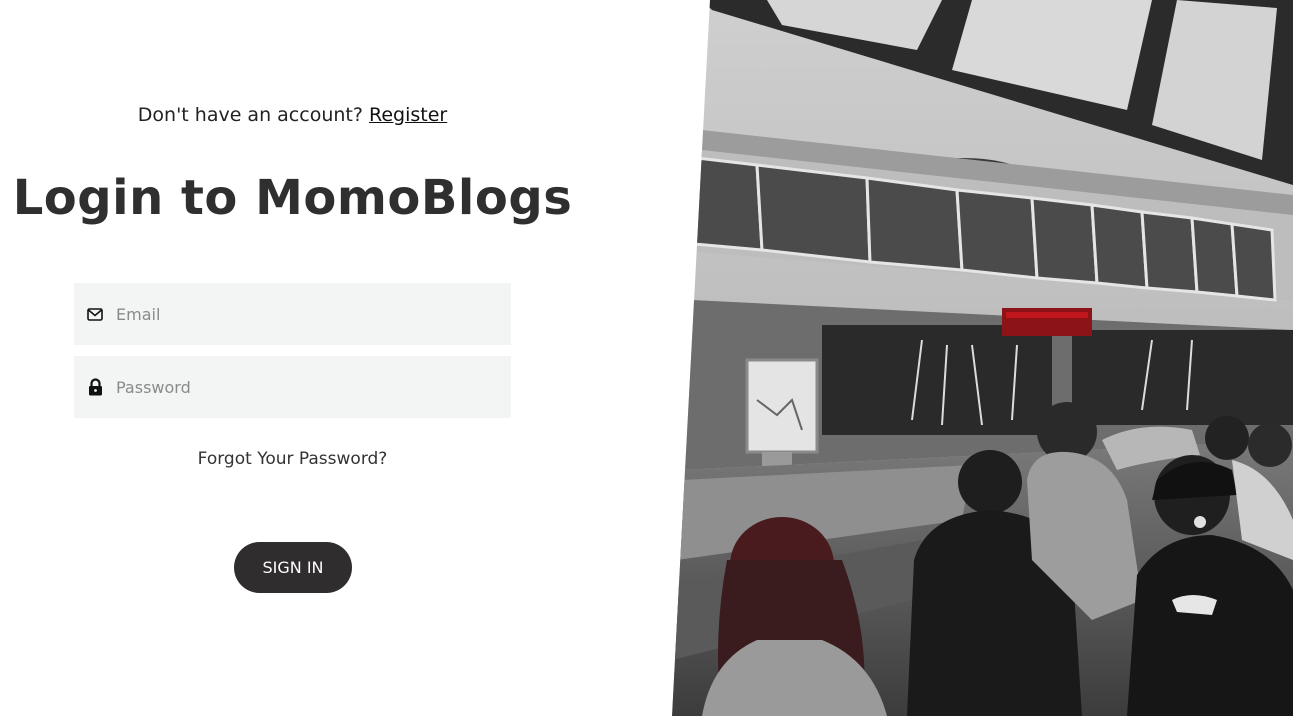  I want to click on page-title: Login to MomoBlogs, so click(292, 198).